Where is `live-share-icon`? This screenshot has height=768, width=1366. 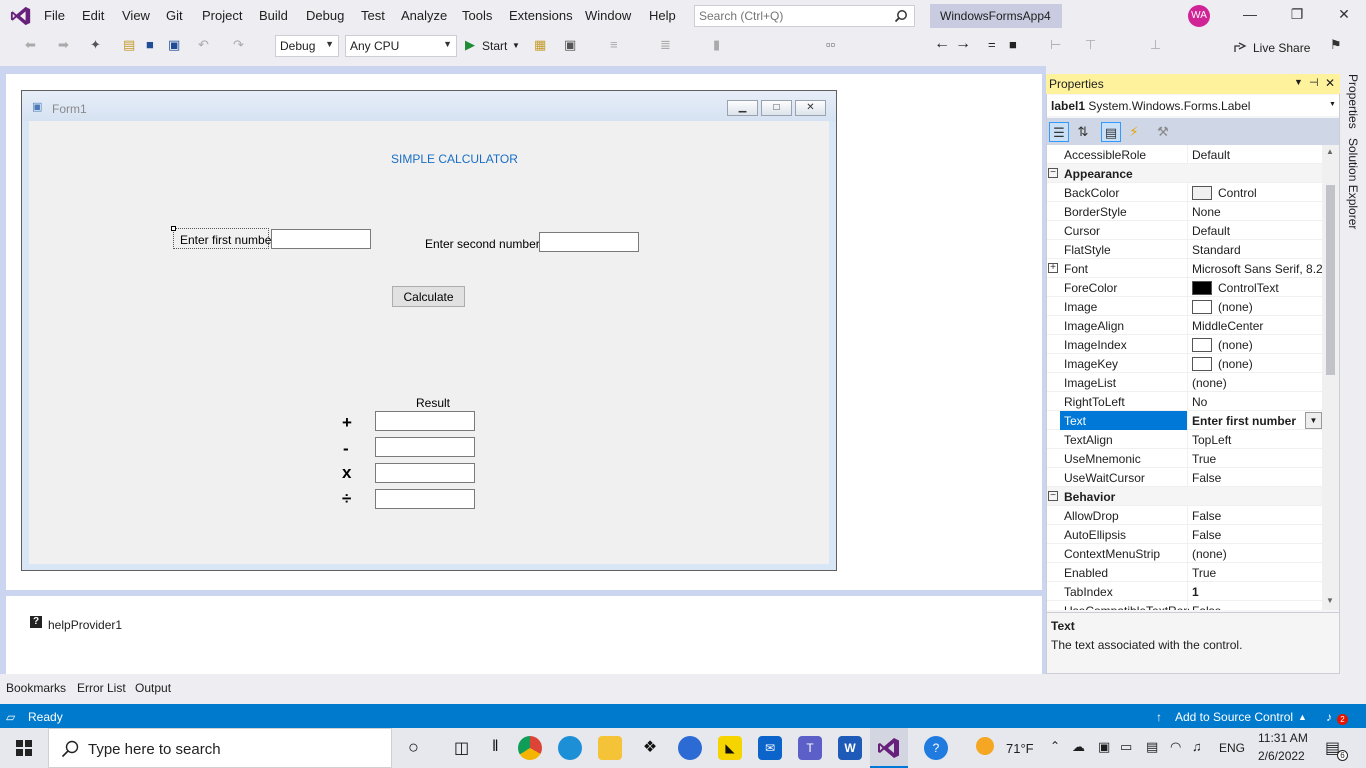
live-share-icon is located at coordinates (1240, 47).